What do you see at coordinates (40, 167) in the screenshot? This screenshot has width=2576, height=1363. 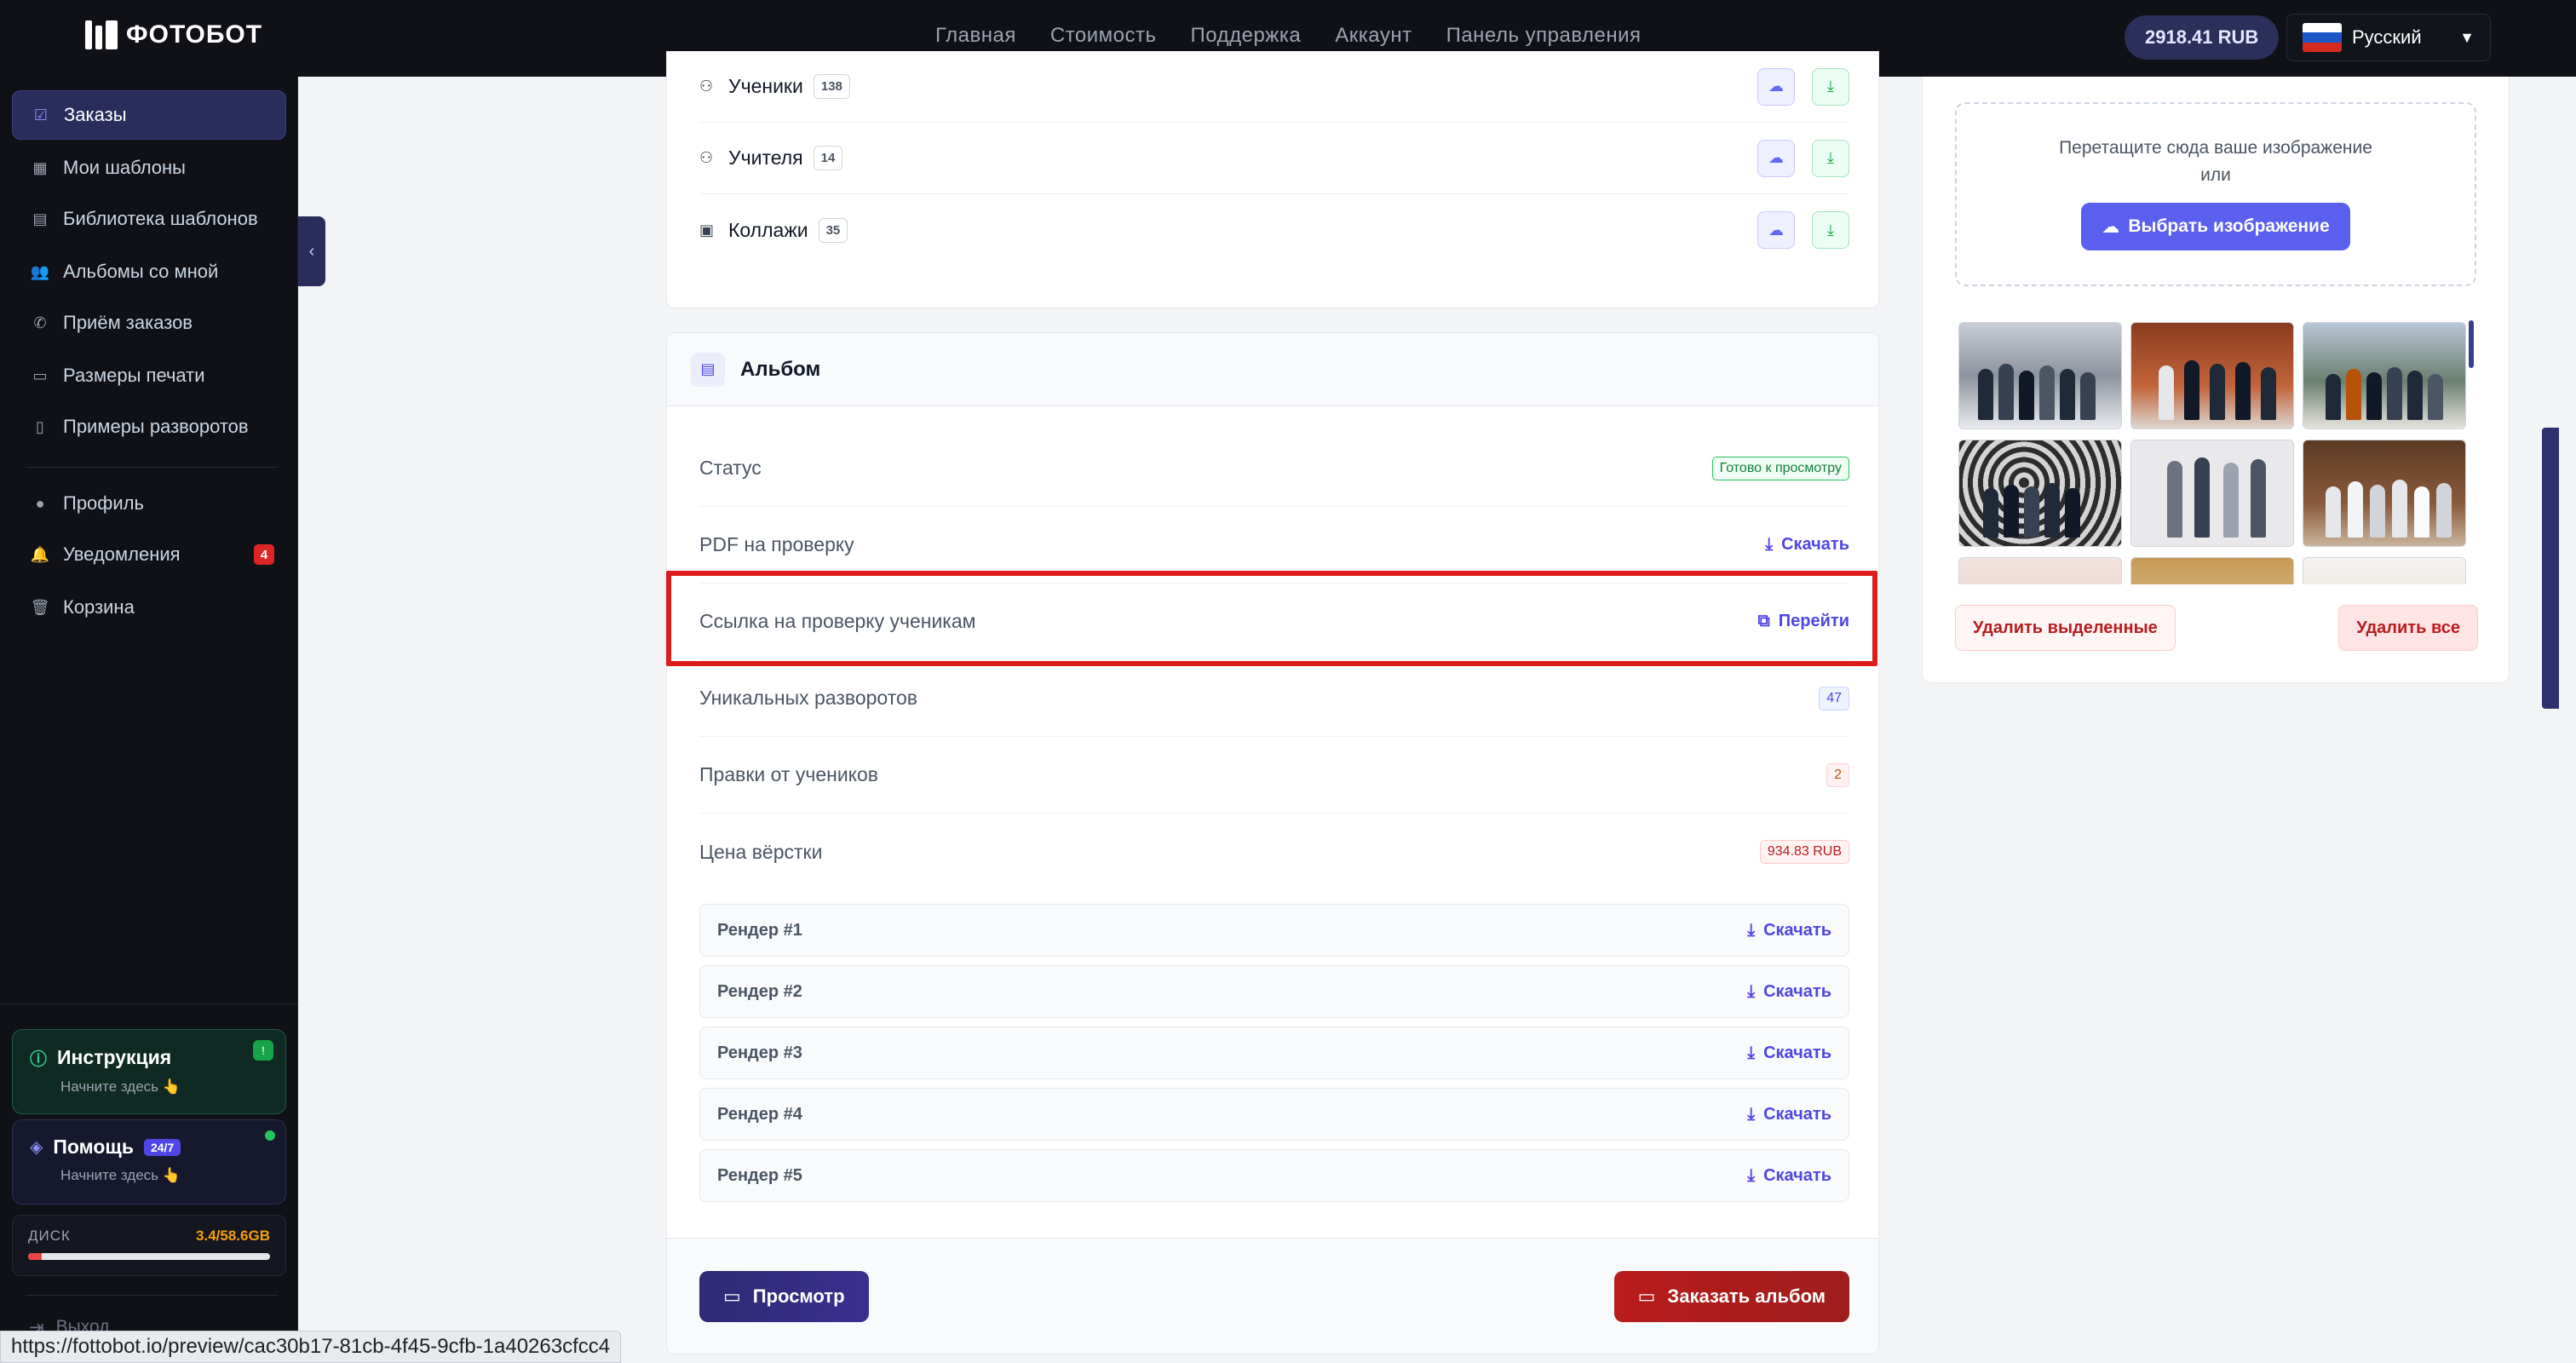 I see `grid-icon: ▦` at bounding box center [40, 167].